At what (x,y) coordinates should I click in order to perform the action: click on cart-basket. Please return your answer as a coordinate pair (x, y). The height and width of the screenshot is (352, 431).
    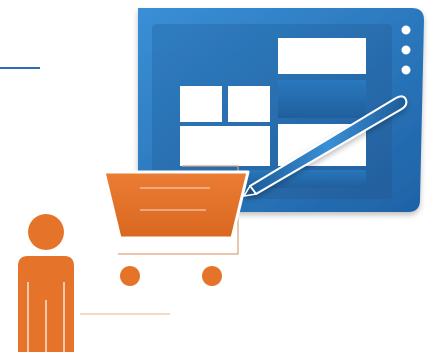
    Looking at the image, I should click on (176, 205).